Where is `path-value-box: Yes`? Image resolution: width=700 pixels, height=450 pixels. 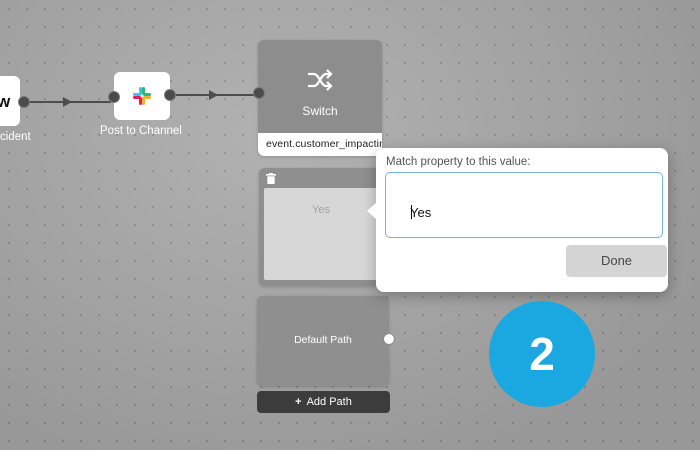
path-value-box: Yes is located at coordinates (321, 234).